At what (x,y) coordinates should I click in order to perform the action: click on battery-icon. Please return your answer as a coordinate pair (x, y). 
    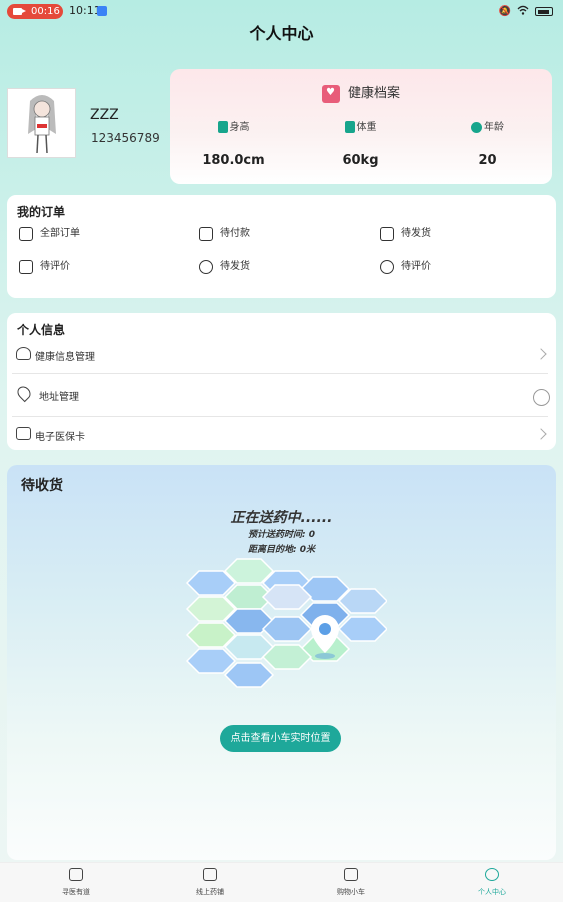
    Looking at the image, I should click on (544, 11).